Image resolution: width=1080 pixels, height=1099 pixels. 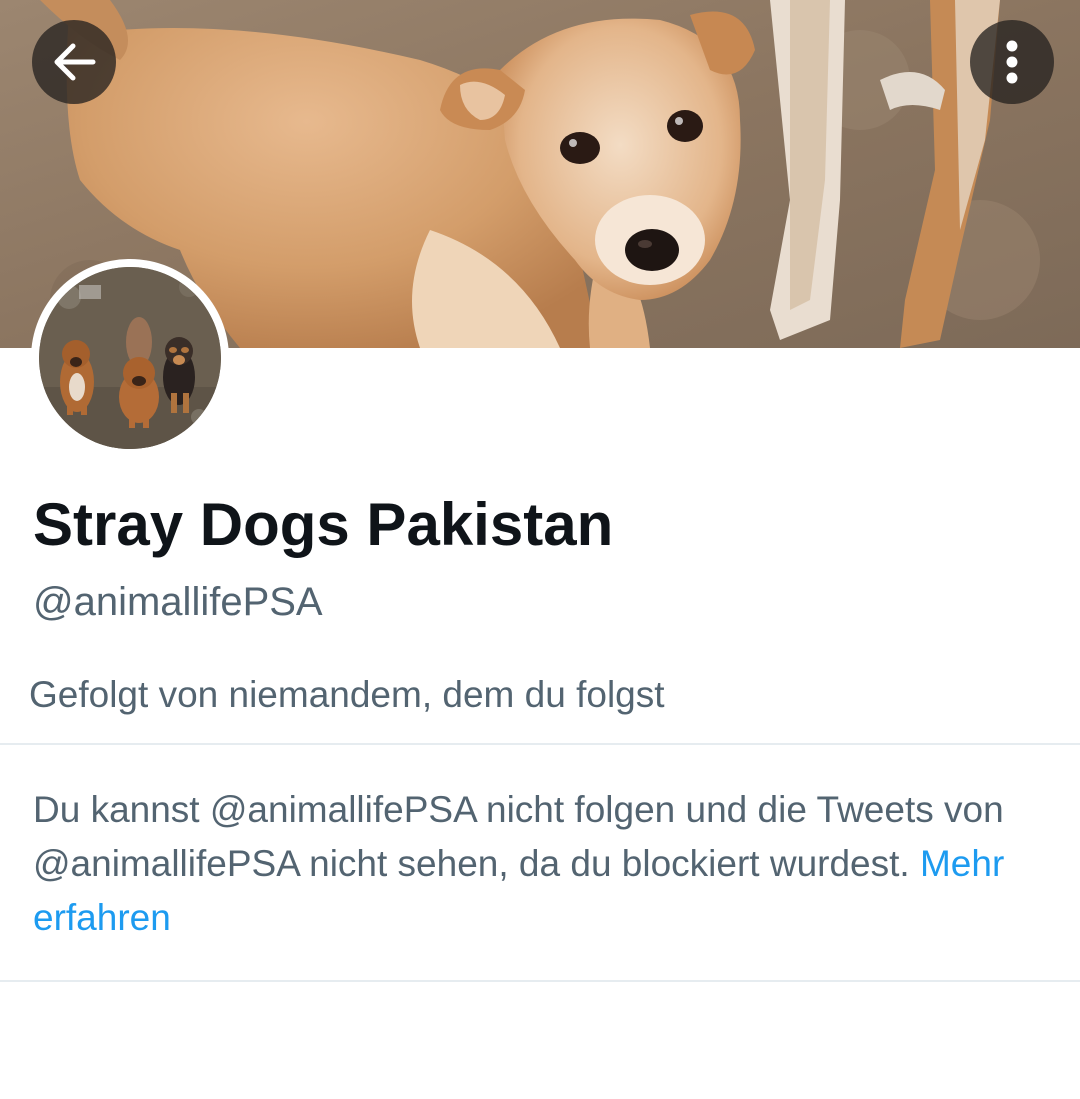 I want to click on avatar-image, so click(x=130, y=358).